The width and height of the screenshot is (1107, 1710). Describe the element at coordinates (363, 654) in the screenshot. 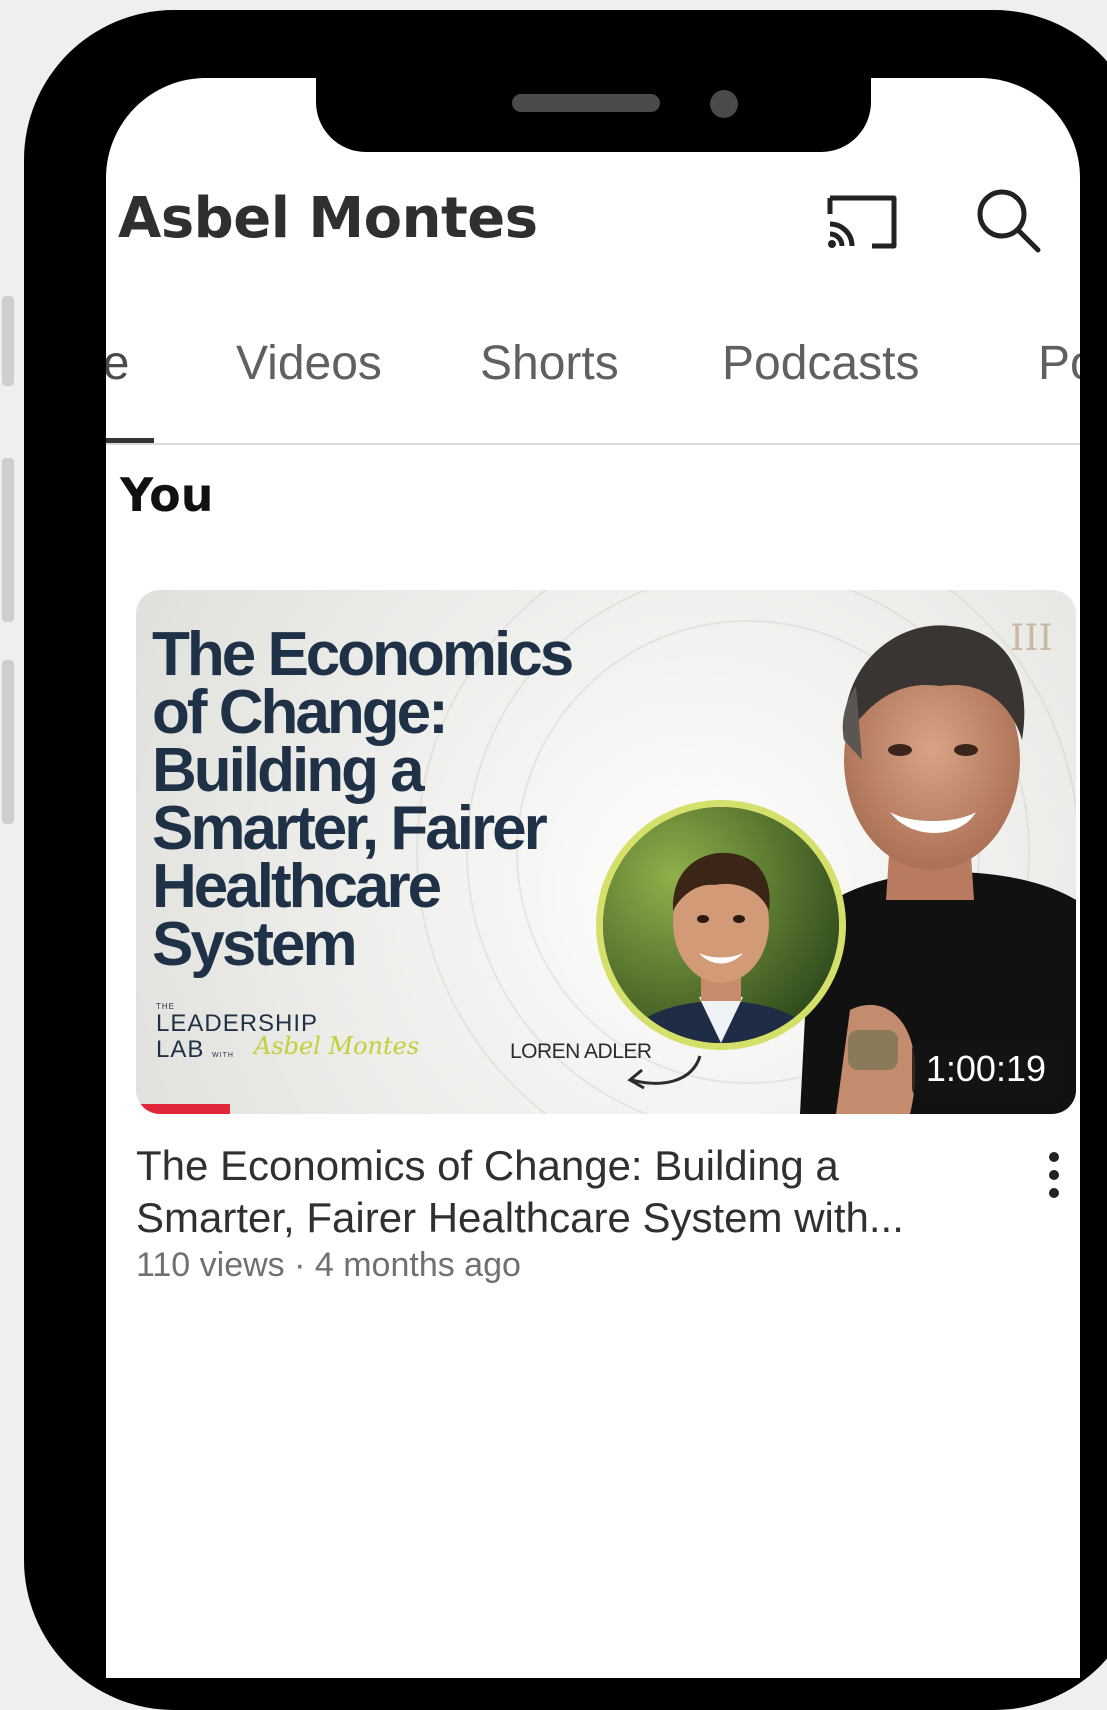

I see `thumbnail-title-line: The Economics` at that location.